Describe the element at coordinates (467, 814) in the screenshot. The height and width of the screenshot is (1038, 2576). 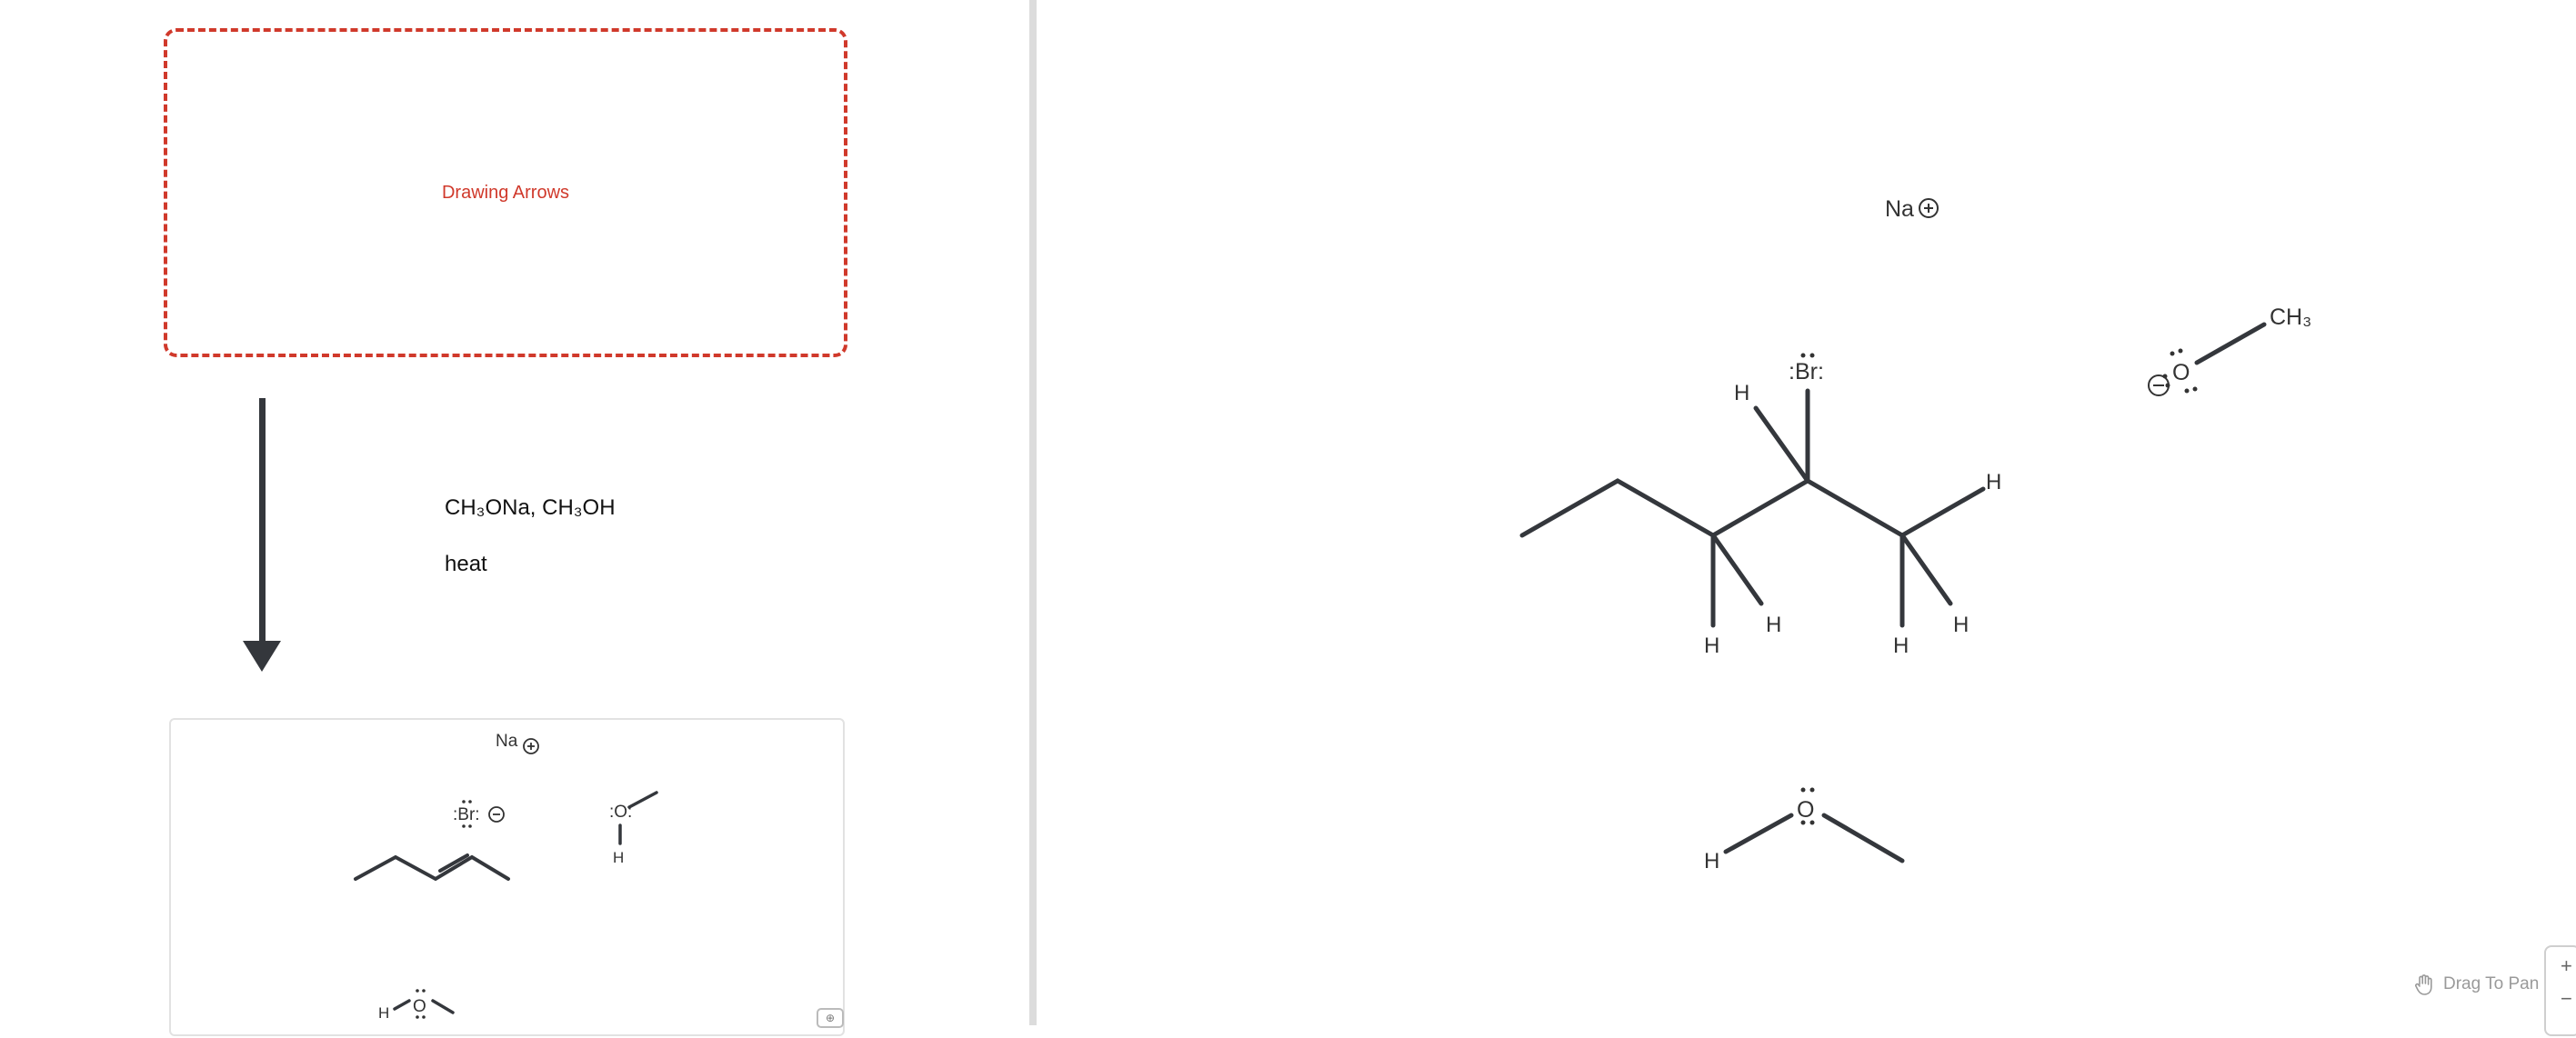
I see `product-bromide-label: :Br:` at that location.